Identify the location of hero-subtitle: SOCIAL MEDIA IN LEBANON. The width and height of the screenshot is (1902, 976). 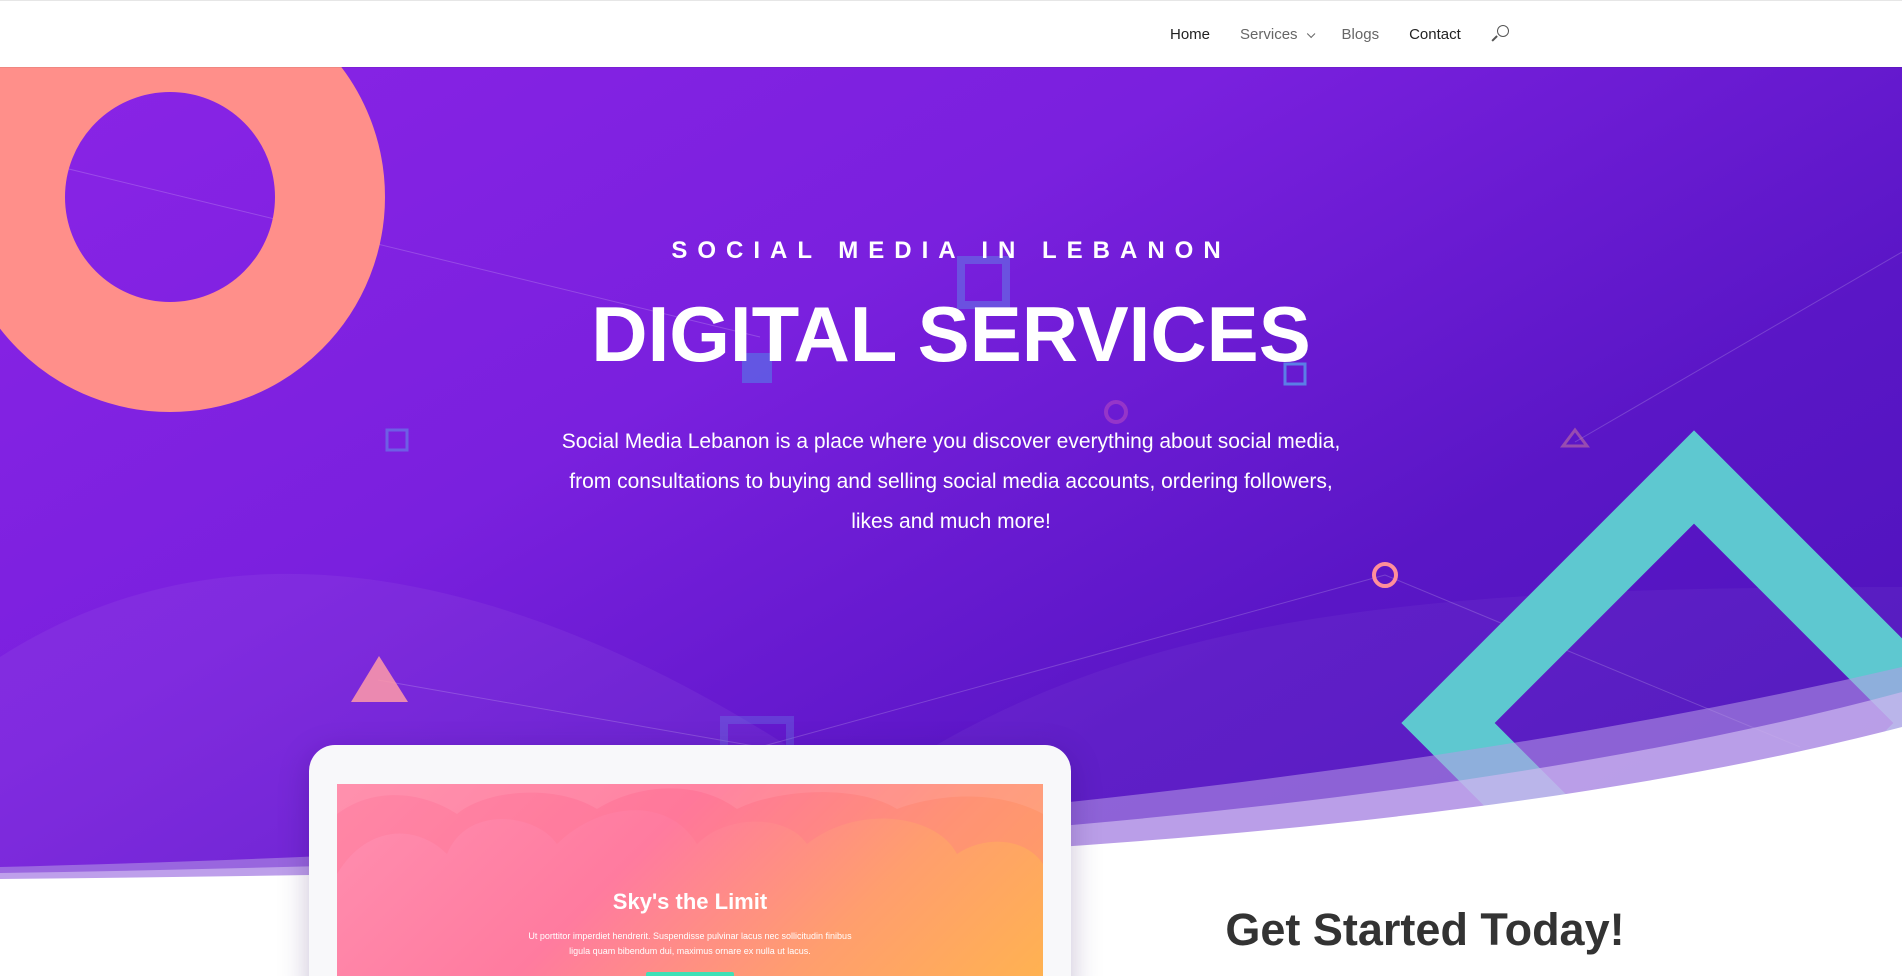
(951, 250).